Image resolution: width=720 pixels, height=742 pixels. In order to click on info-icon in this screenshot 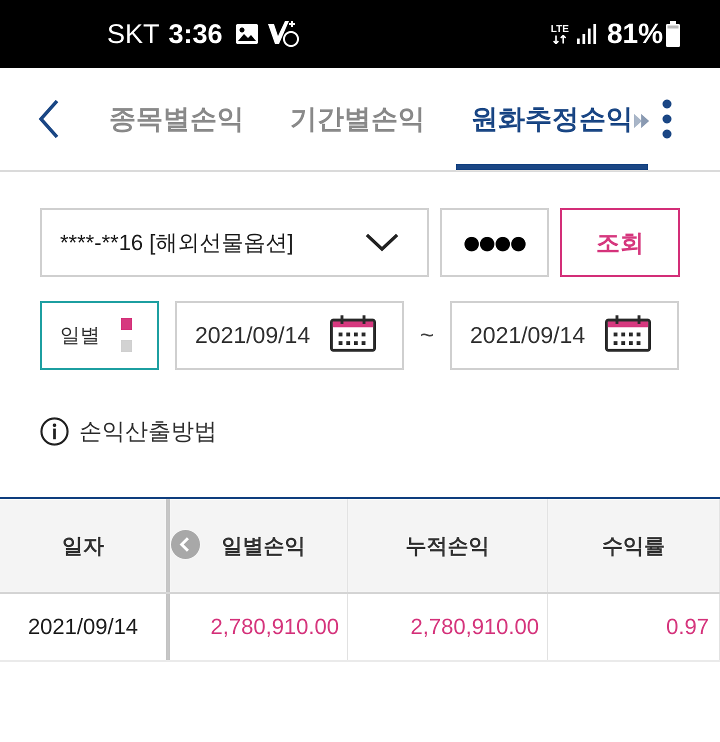, I will do `click(54, 431)`.